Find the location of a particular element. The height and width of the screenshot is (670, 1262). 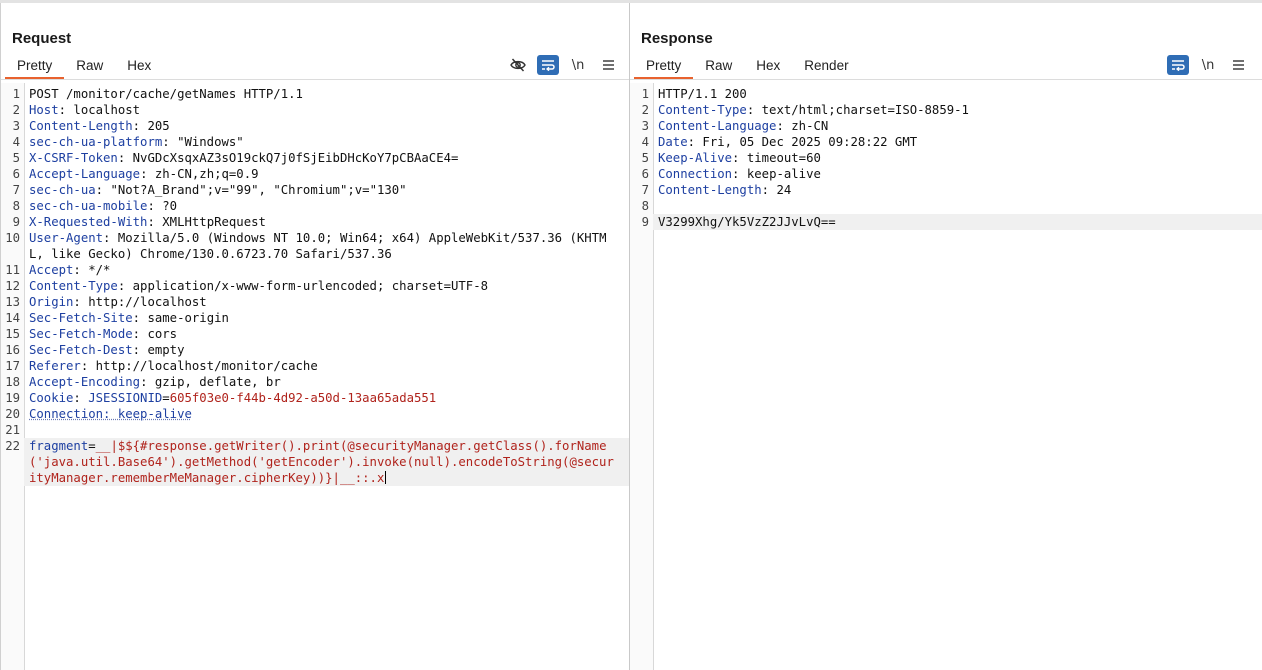

eye-slash-icon is located at coordinates (518, 65).